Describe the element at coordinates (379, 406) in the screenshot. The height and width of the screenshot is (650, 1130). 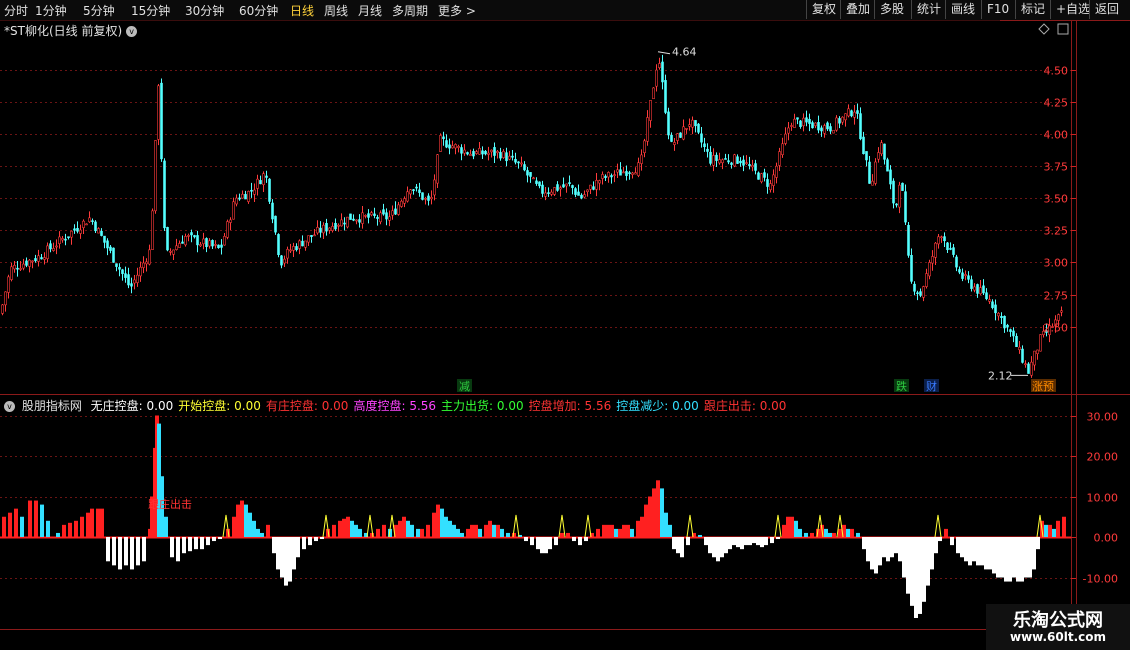
I see `indicator-item-label: 高度控盘:` at that location.